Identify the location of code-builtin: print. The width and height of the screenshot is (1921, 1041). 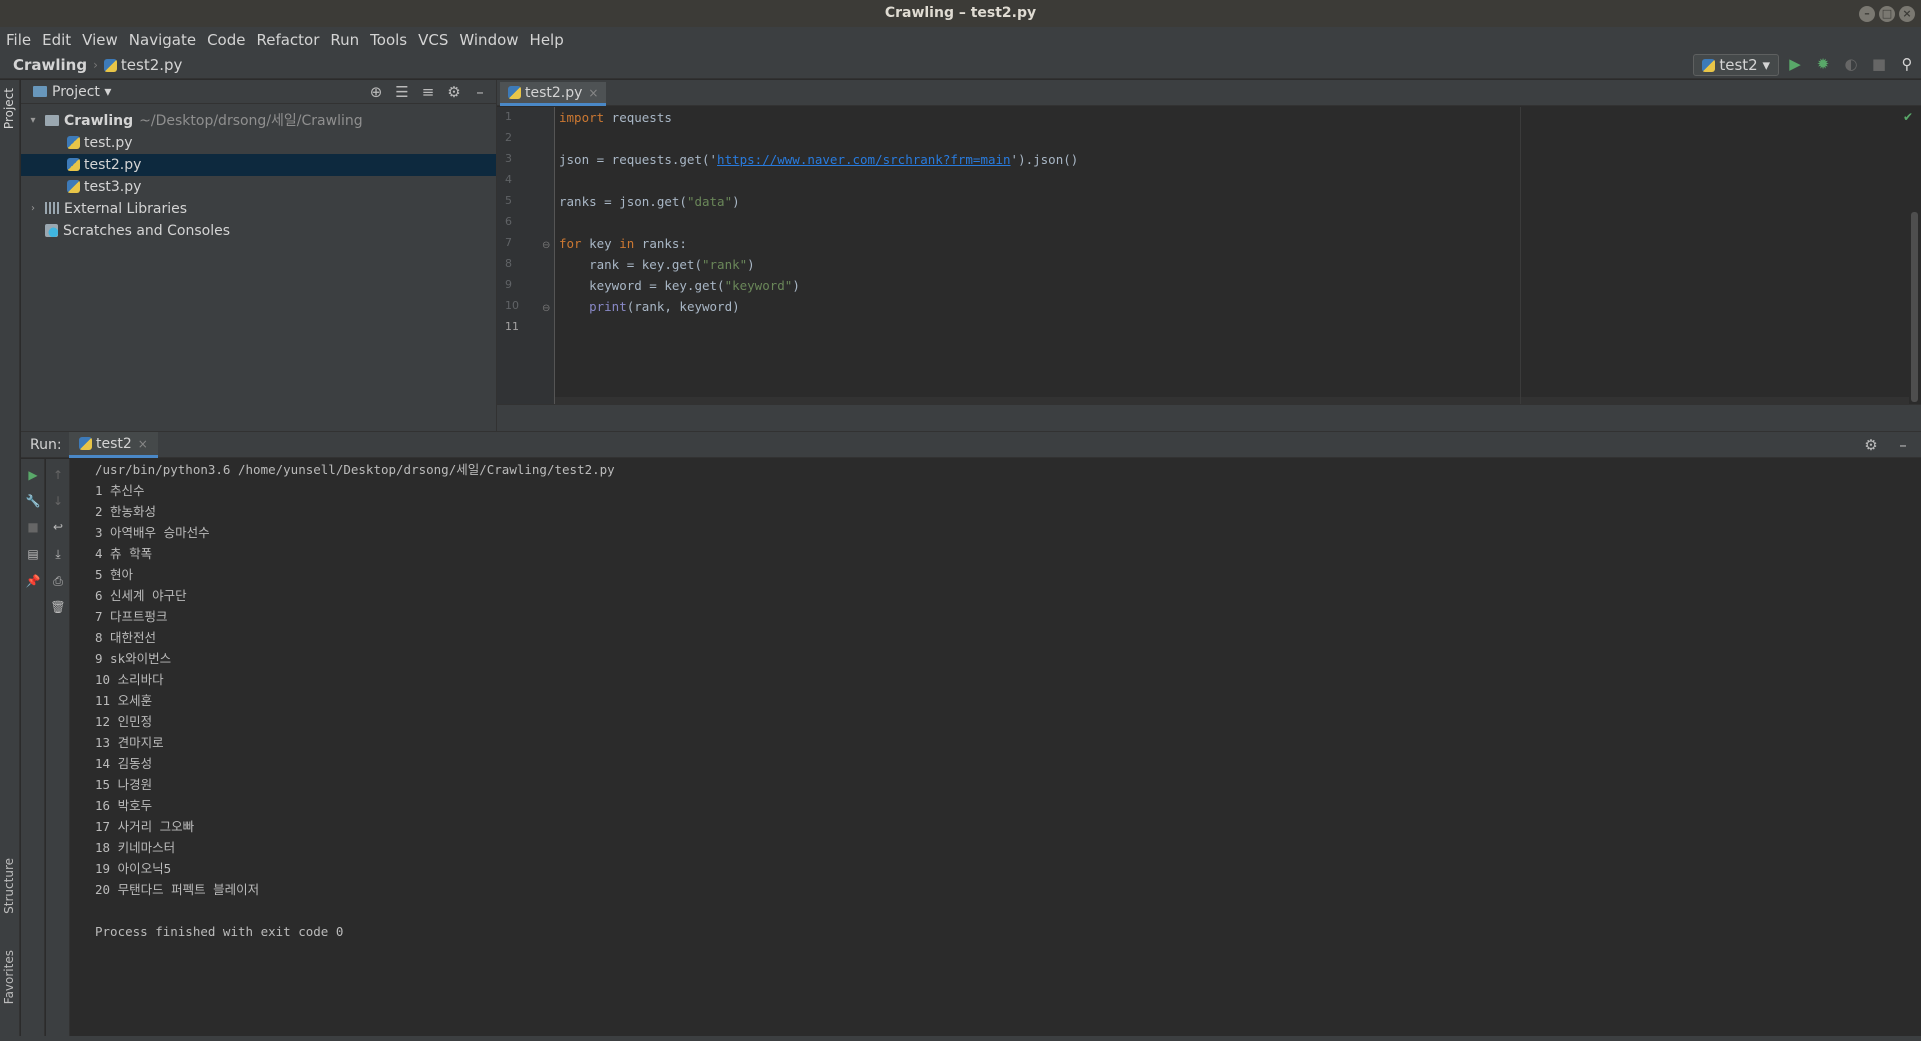
(608, 306).